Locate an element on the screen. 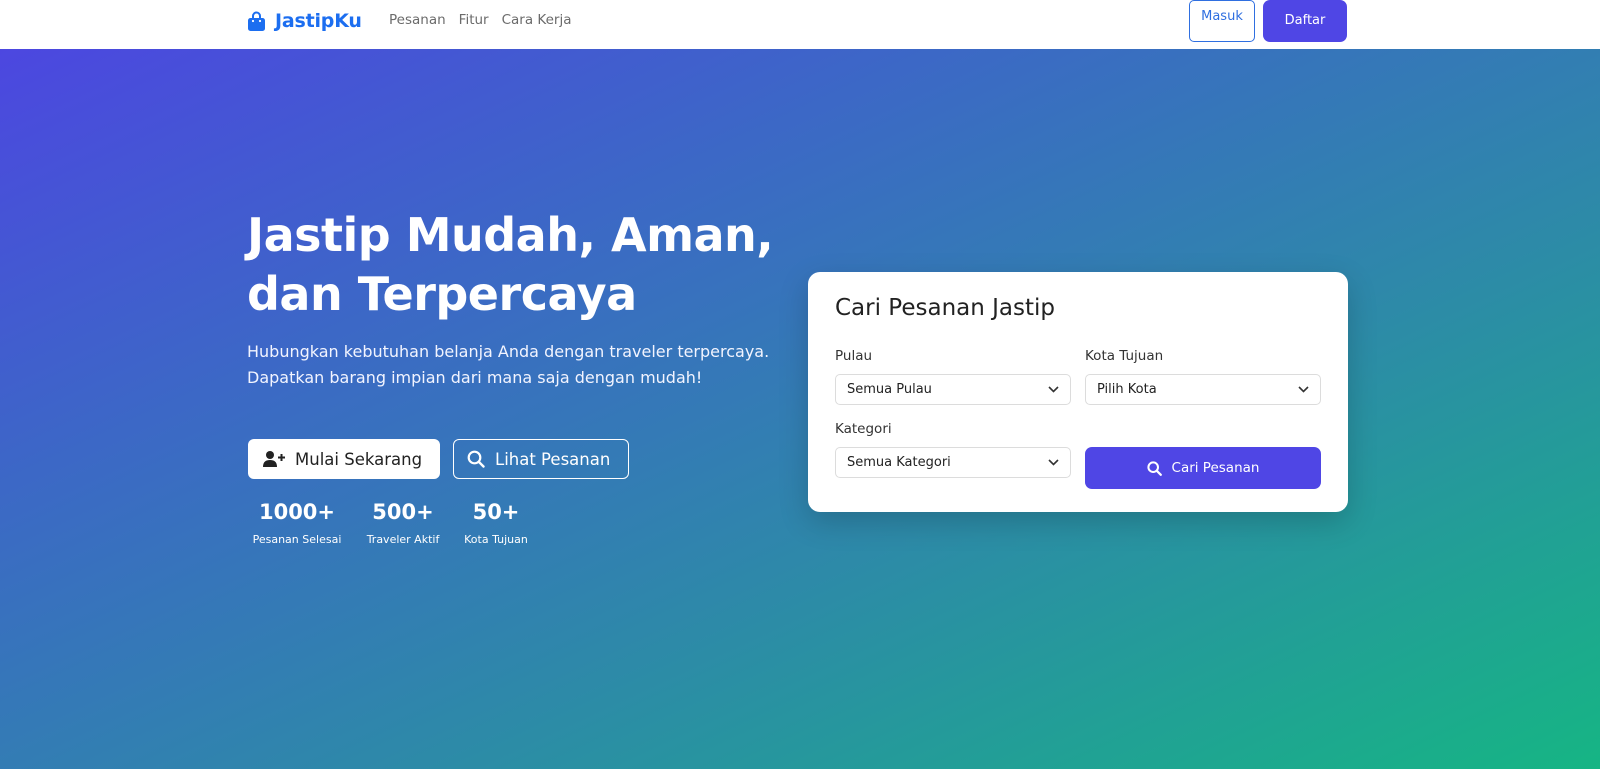 The height and width of the screenshot is (769, 1600). view-orders-button: Lihat Pesanan is located at coordinates (541, 459).